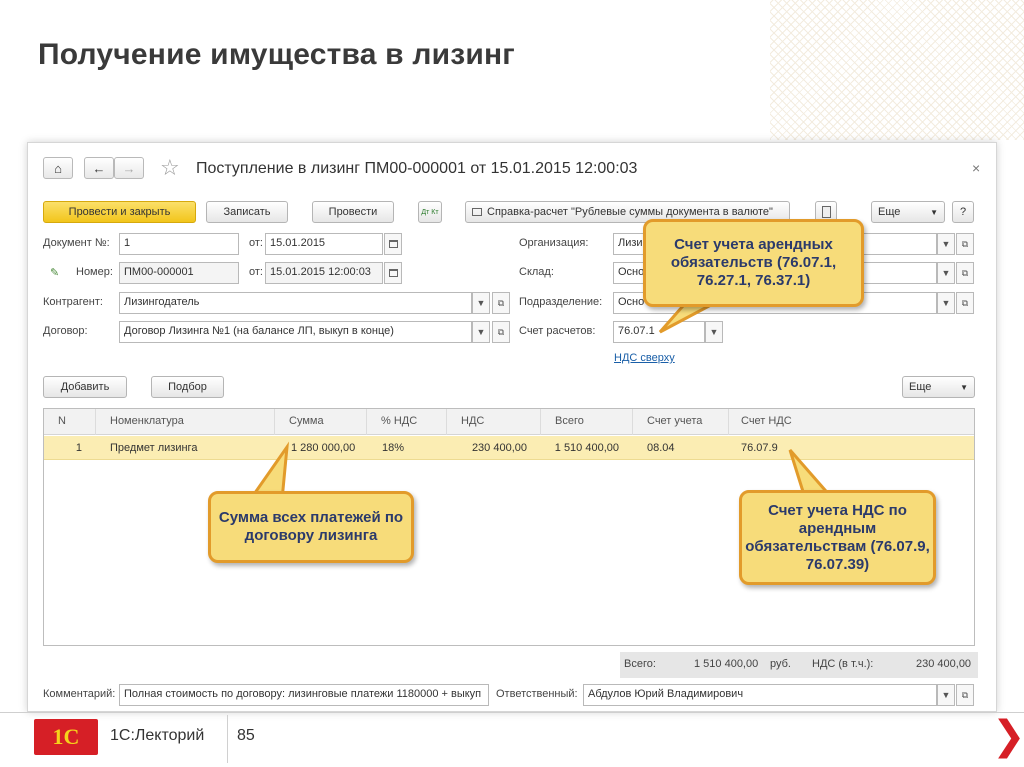  I want to click on responsible-open-button: ⧉, so click(965, 695).